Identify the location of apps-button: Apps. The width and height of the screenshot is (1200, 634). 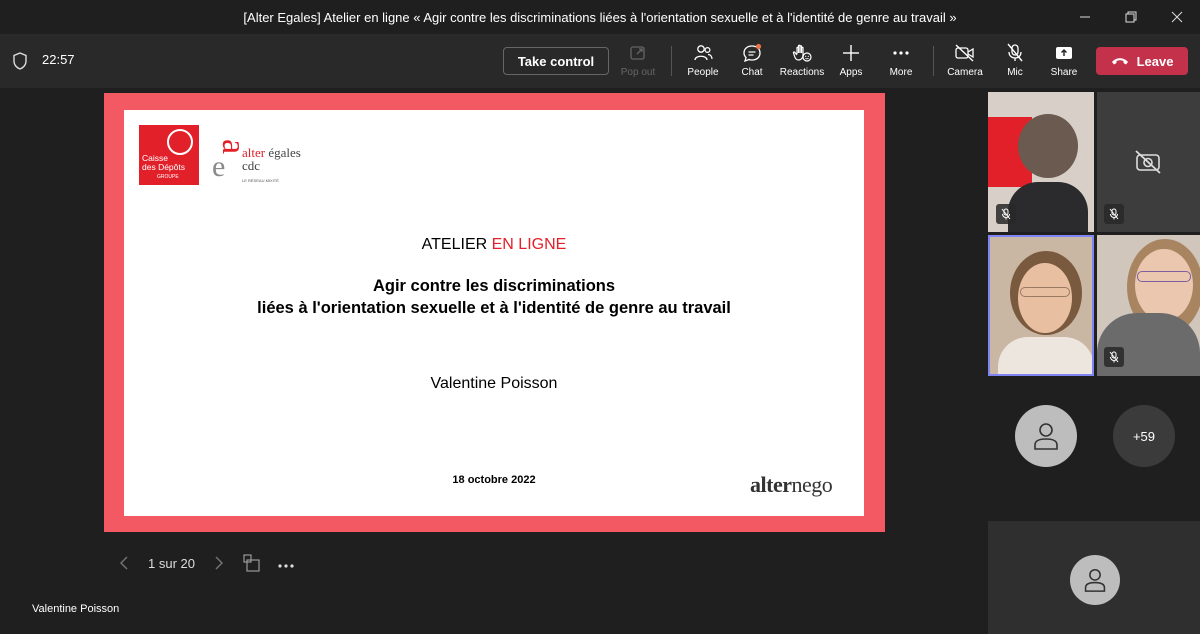
(851, 62).